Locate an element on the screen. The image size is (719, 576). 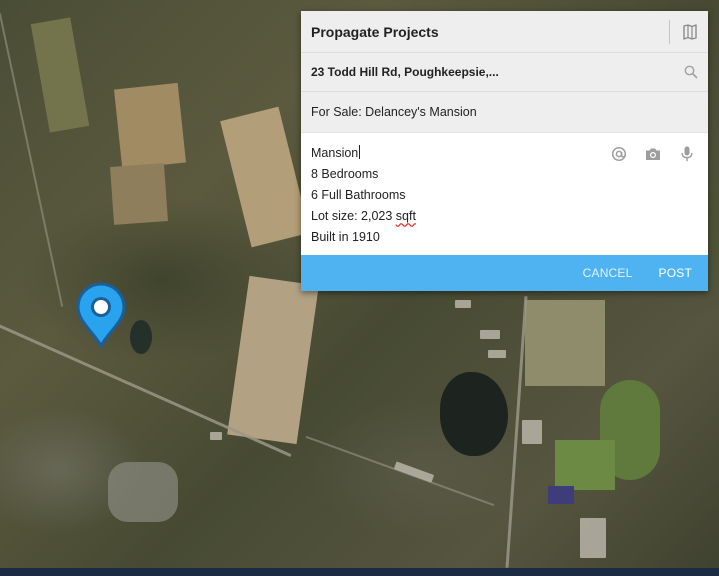
misspelled-word: sqft is located at coordinates (406, 216).